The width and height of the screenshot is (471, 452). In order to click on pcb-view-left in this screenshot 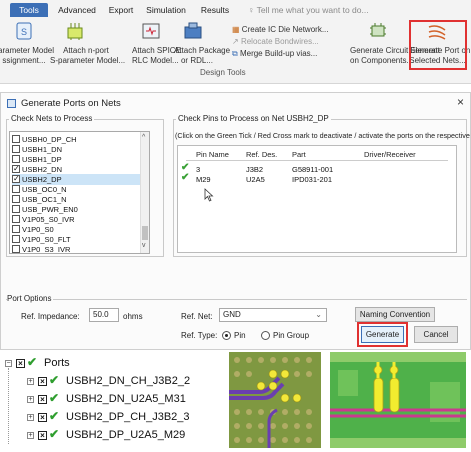, I will do `click(275, 400)`.